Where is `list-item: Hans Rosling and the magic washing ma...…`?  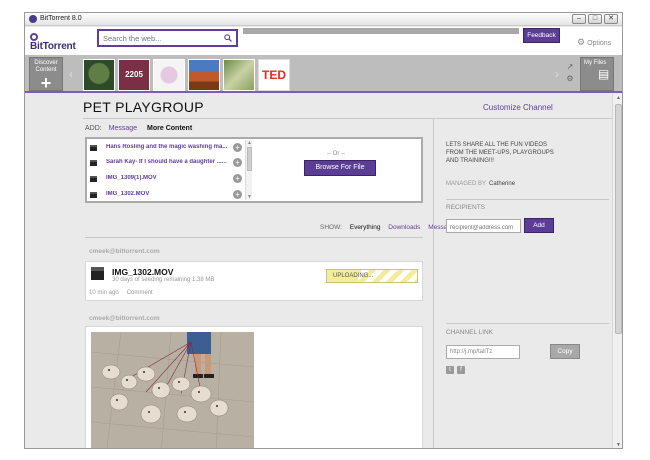 list-item: Hans Rosling and the magic washing ma...… is located at coordinates (170, 149).